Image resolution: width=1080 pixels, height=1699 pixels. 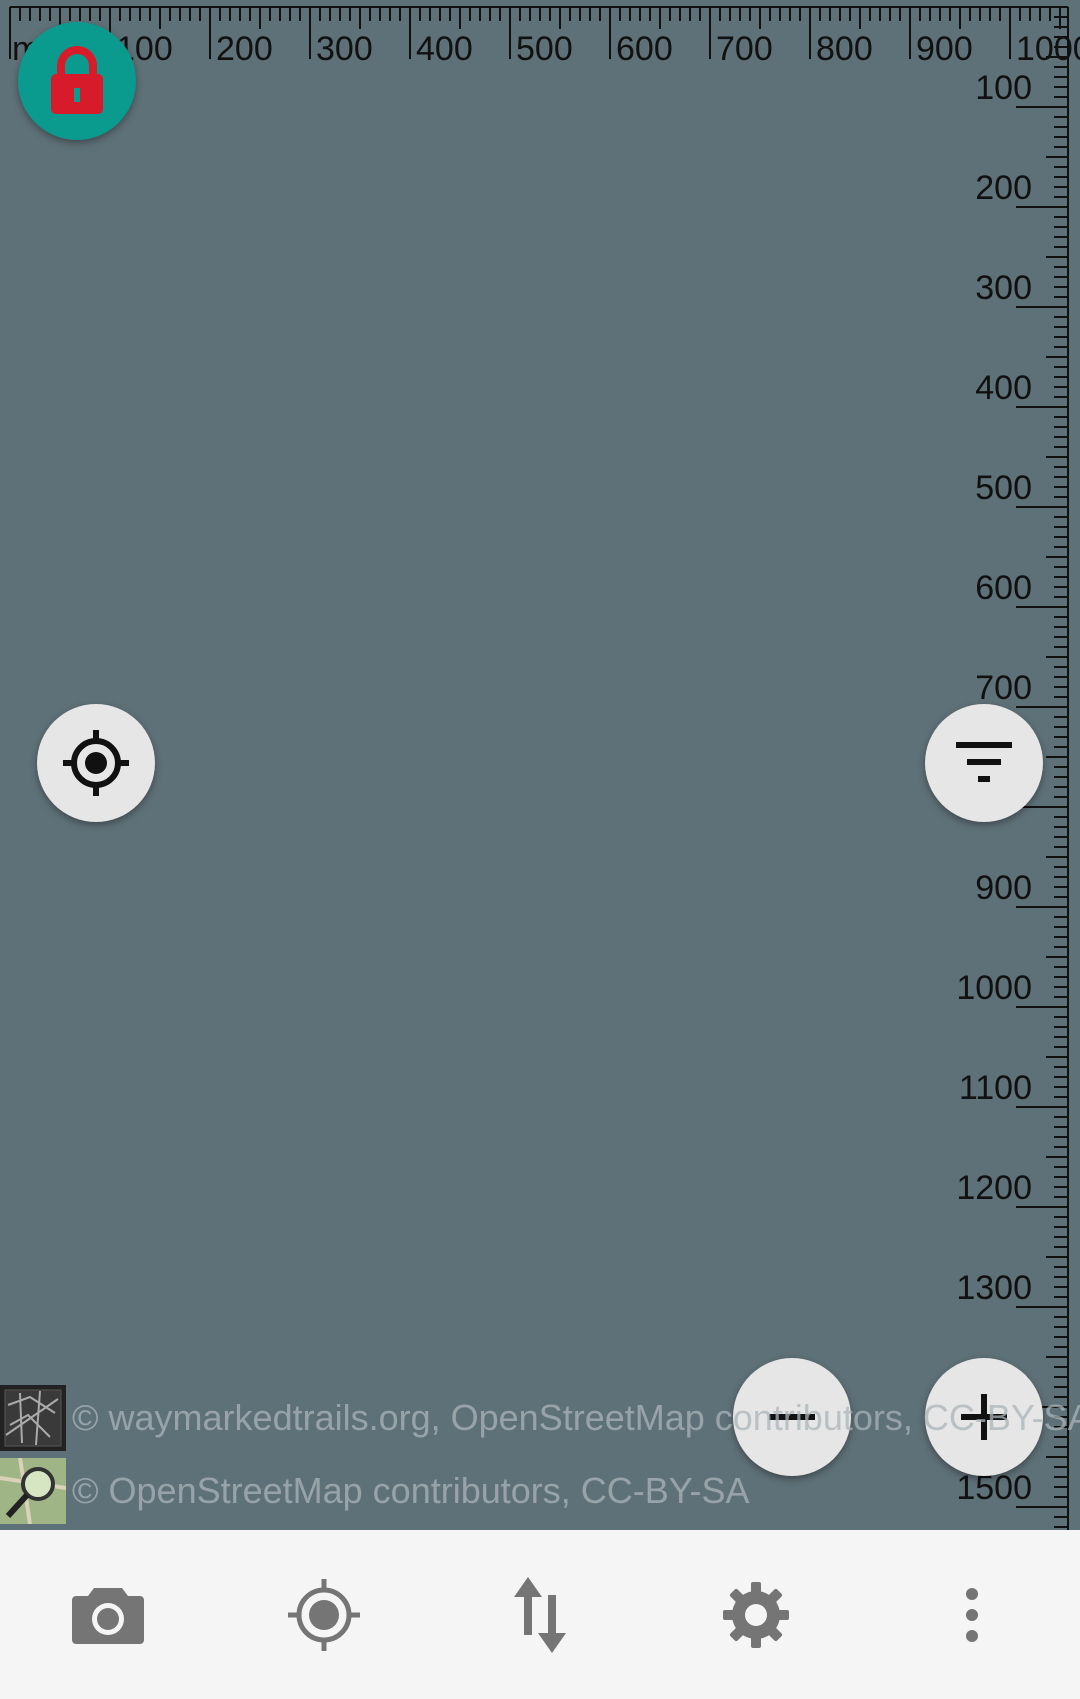 I want to click on camera-button, so click(x=108, y=1615).